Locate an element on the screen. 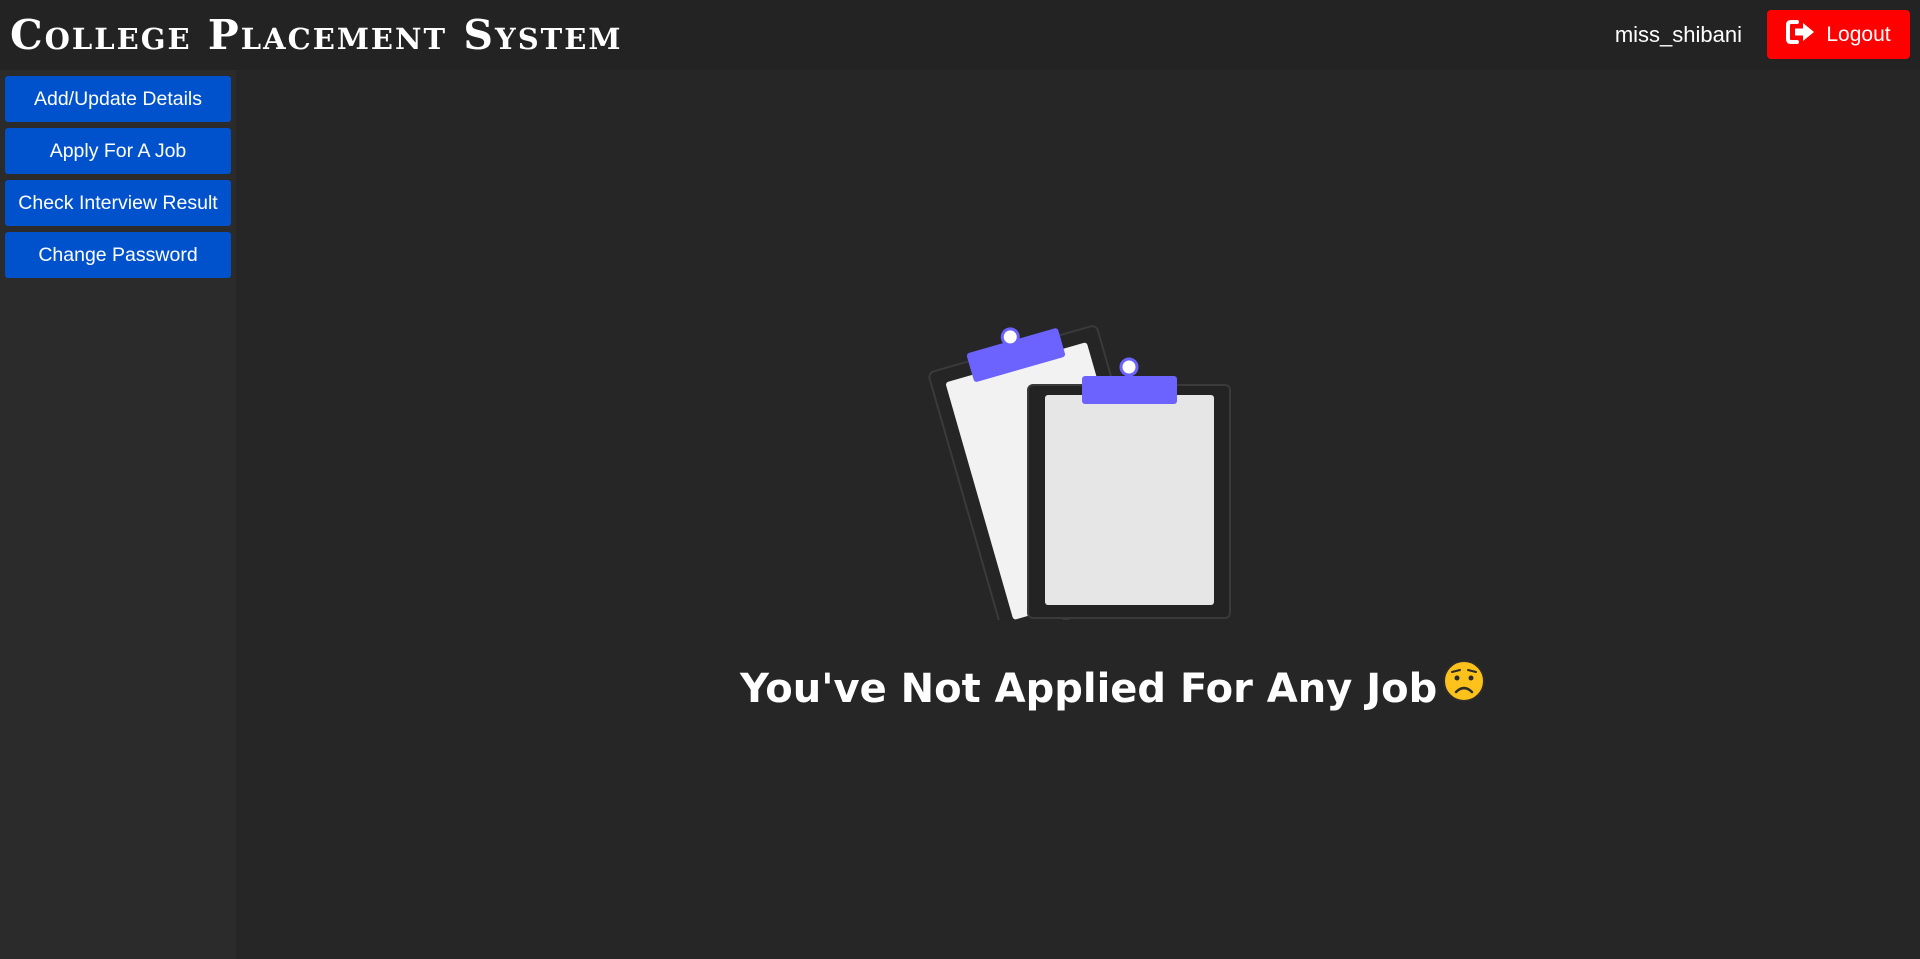 This screenshot has height=959, width=1920. add-update-details-button: Add/Update Details is located at coordinates (118, 99).